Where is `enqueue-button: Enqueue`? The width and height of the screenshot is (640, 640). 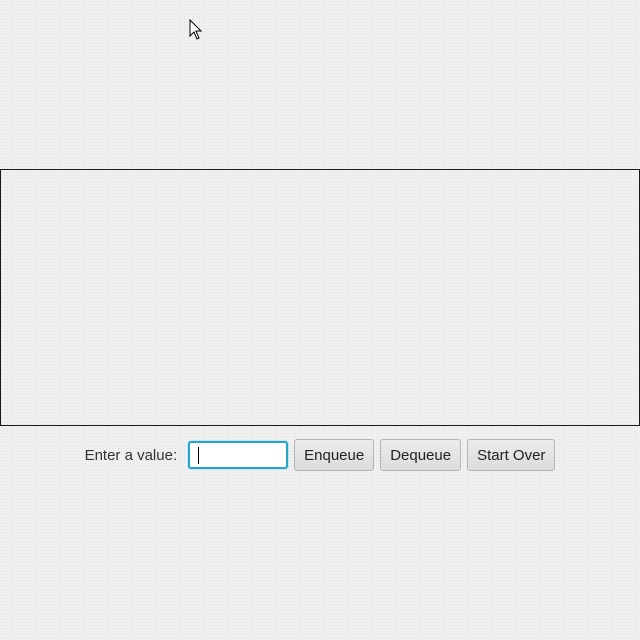
enqueue-button: Enqueue is located at coordinates (334, 455).